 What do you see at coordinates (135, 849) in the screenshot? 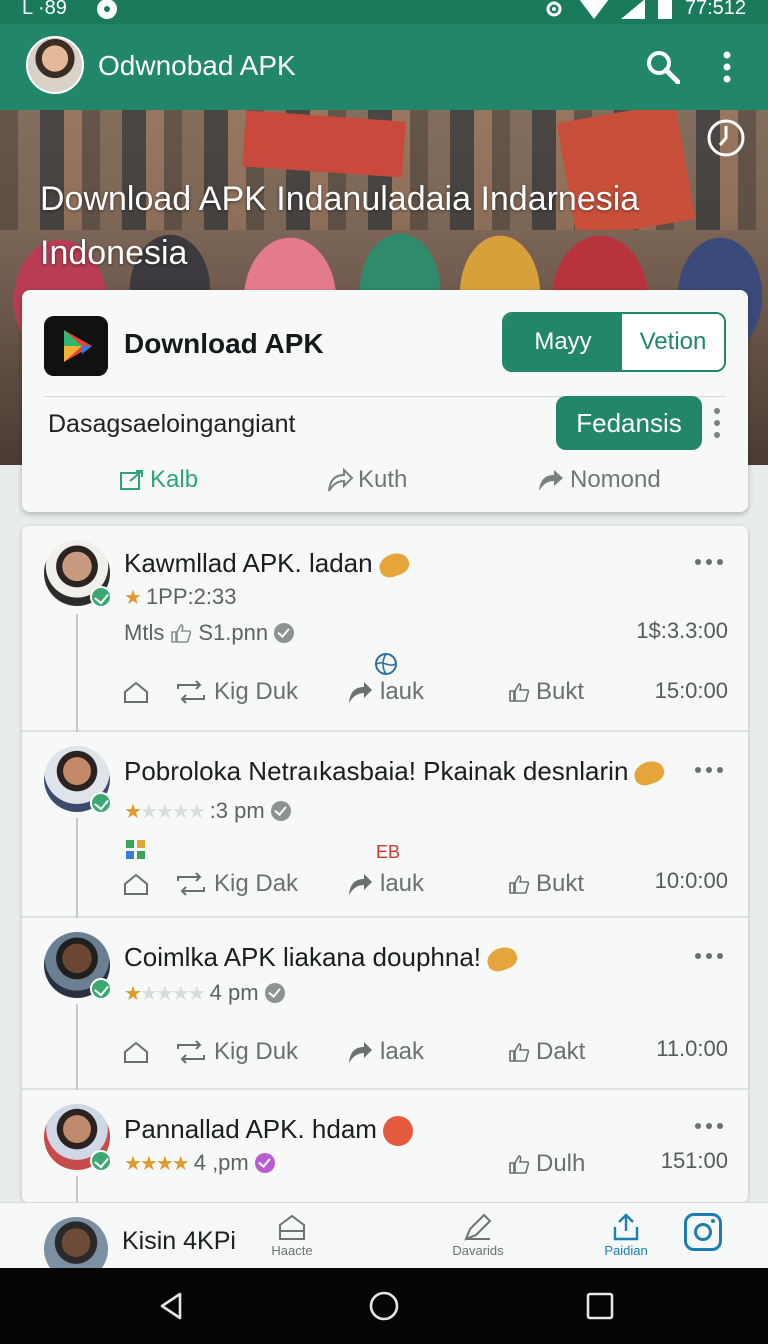
I see `app-grid-icon` at bounding box center [135, 849].